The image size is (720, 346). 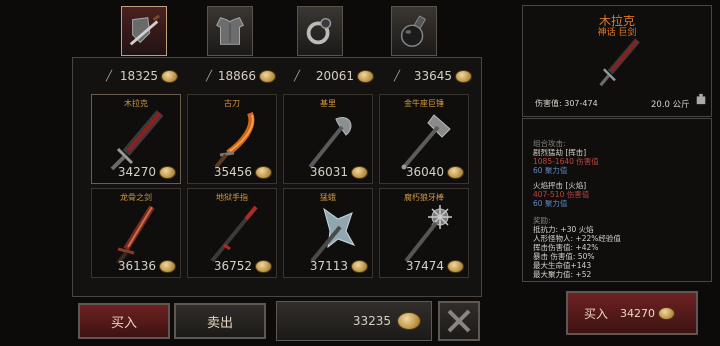 I want to click on close-icon, so click(x=459, y=321).